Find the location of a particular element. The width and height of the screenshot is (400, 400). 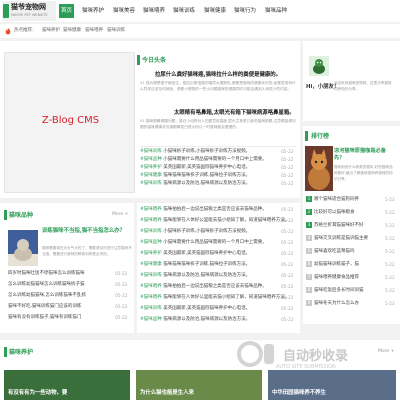

nav-home: 首页 is located at coordinates (67, 11).